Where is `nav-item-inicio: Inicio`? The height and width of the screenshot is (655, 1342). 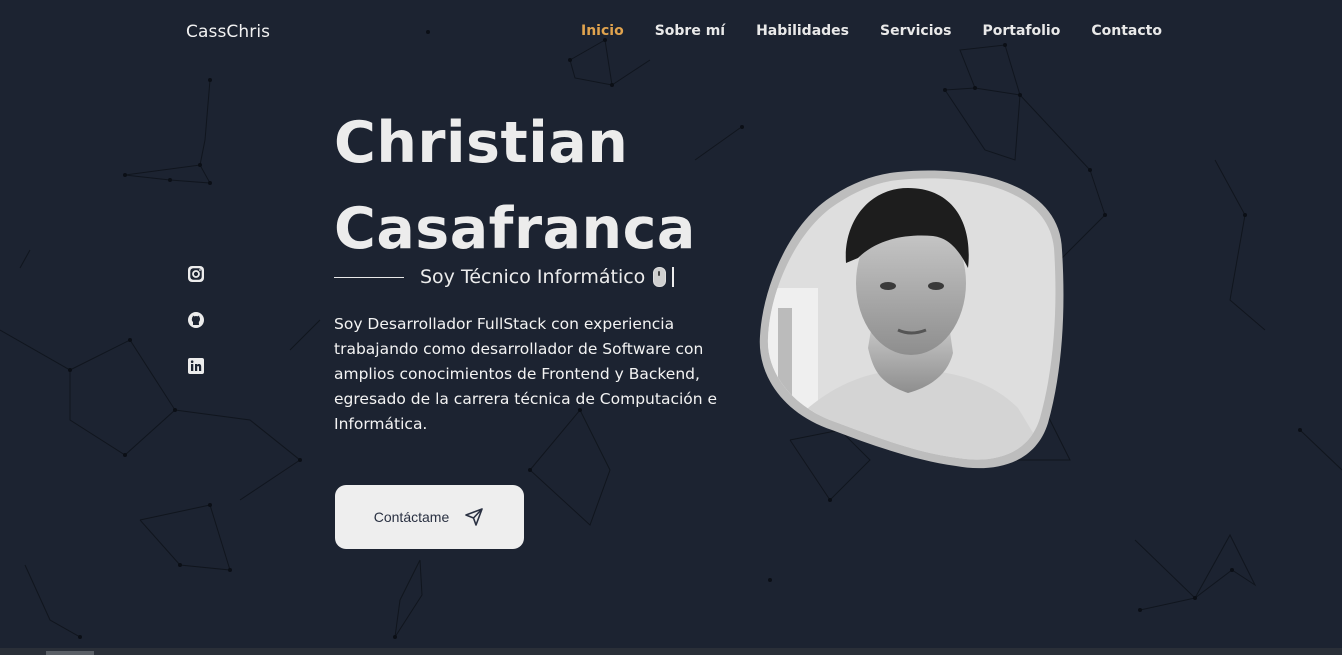
nav-item-inicio: Inicio is located at coordinates (602, 31).